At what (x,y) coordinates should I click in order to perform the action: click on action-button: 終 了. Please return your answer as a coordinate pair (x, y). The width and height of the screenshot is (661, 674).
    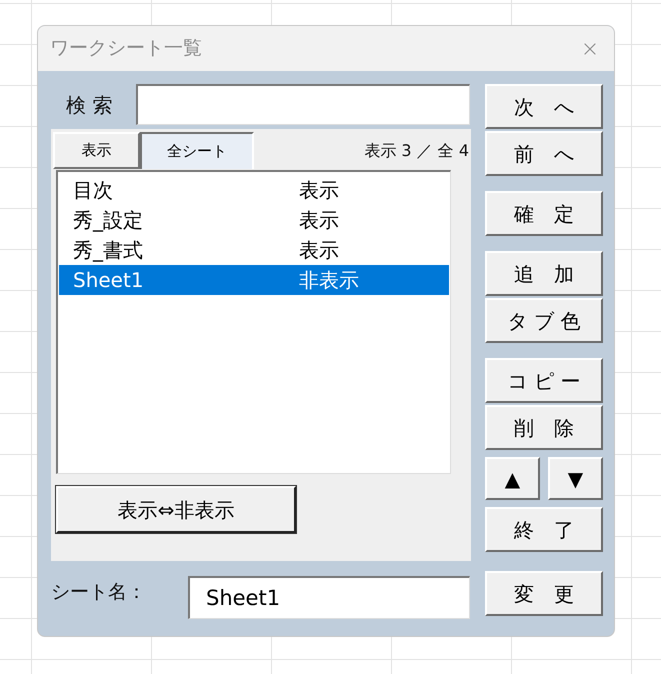
    Looking at the image, I should click on (544, 529).